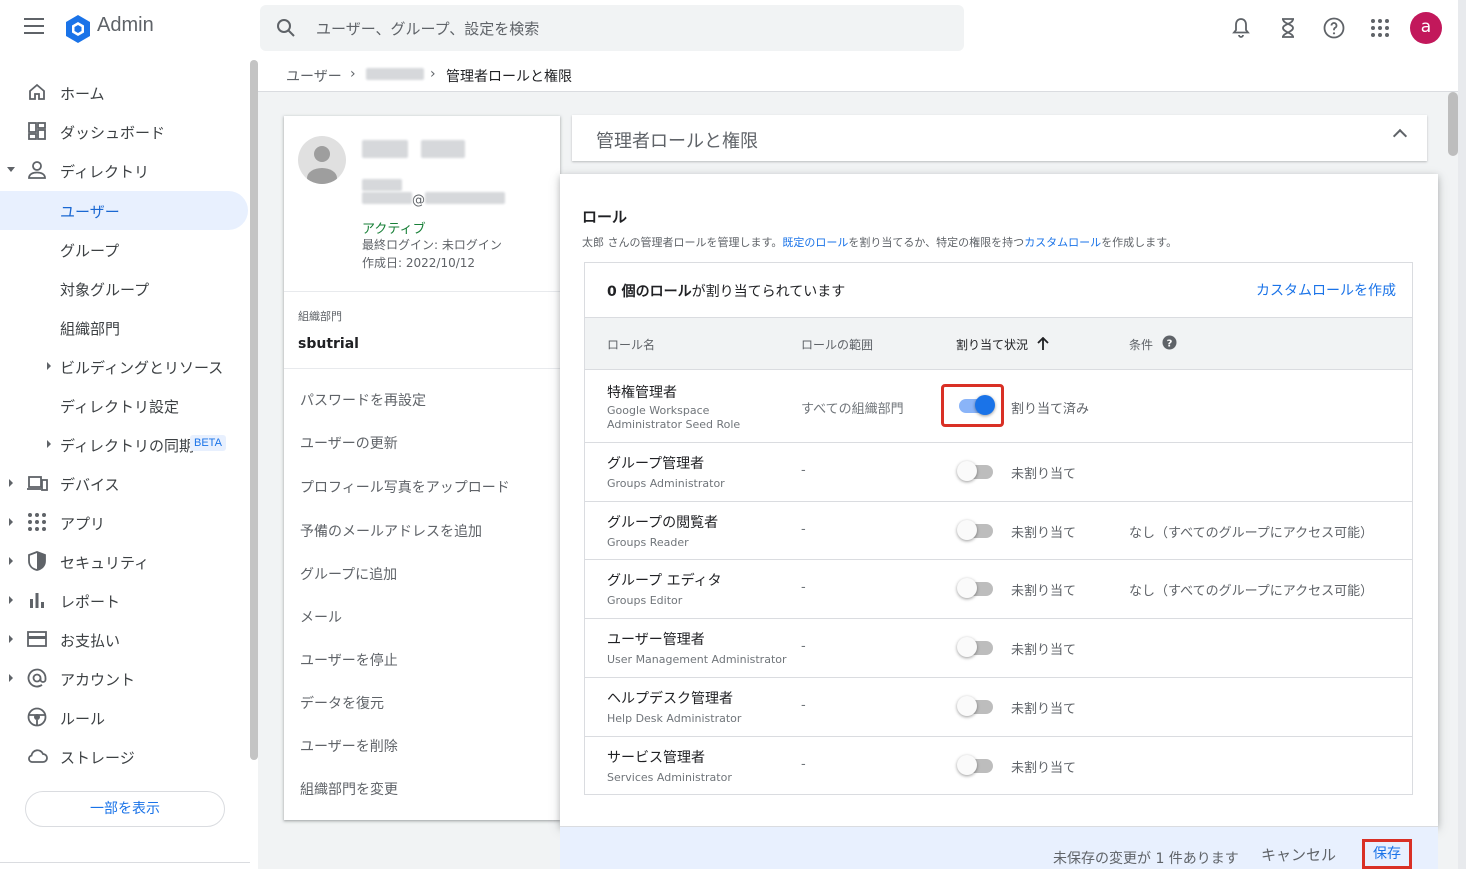  I want to click on create-custom-role-button: カスタムロールを作成, so click(1326, 290).